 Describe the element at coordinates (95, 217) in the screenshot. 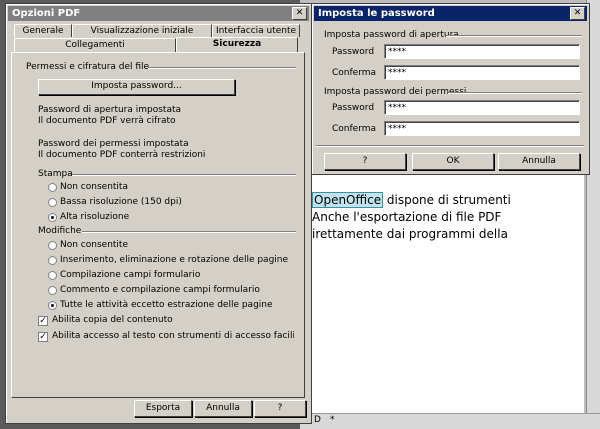

I see `print-option-label: Alta risoluzione` at that location.